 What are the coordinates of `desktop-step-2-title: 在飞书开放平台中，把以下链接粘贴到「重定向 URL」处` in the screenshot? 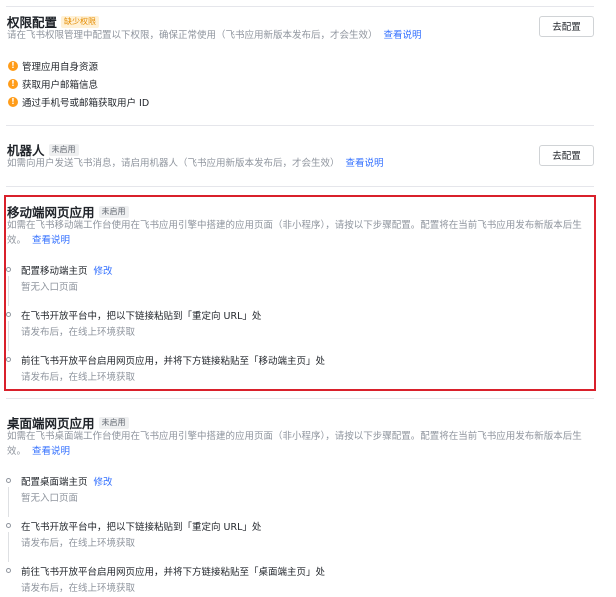 It's located at (141, 527).